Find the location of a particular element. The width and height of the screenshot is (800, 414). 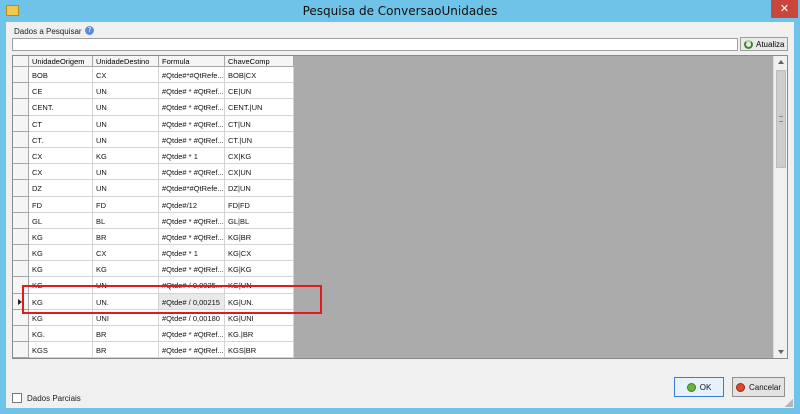

cell-unidade-origem: KGS is located at coordinates (61, 350).